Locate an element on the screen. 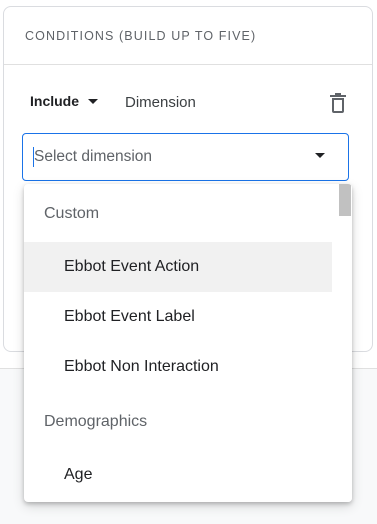 This screenshot has height=524, width=377. chevron-down-icon is located at coordinates (320, 155).